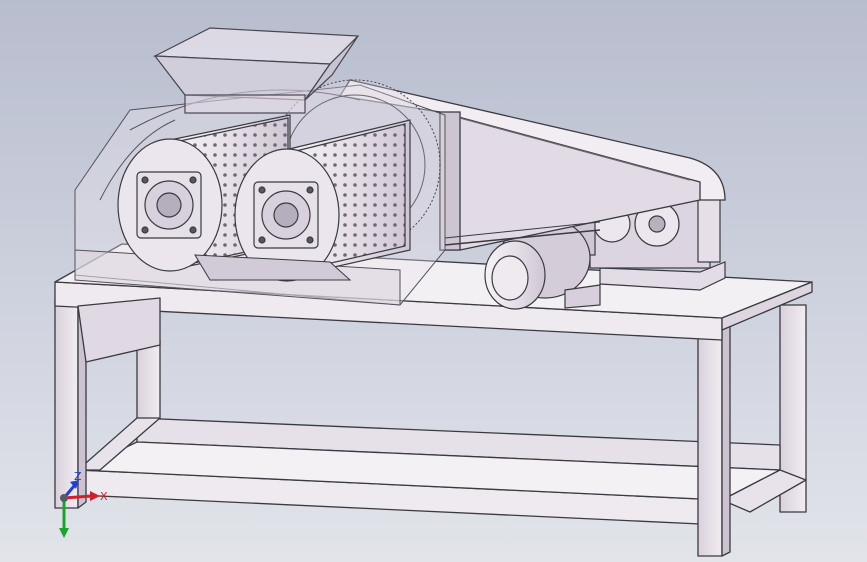 The width and height of the screenshot is (867, 562). Describe the element at coordinates (657, 224) in the screenshot. I see `gear-cover-right-hub` at that location.